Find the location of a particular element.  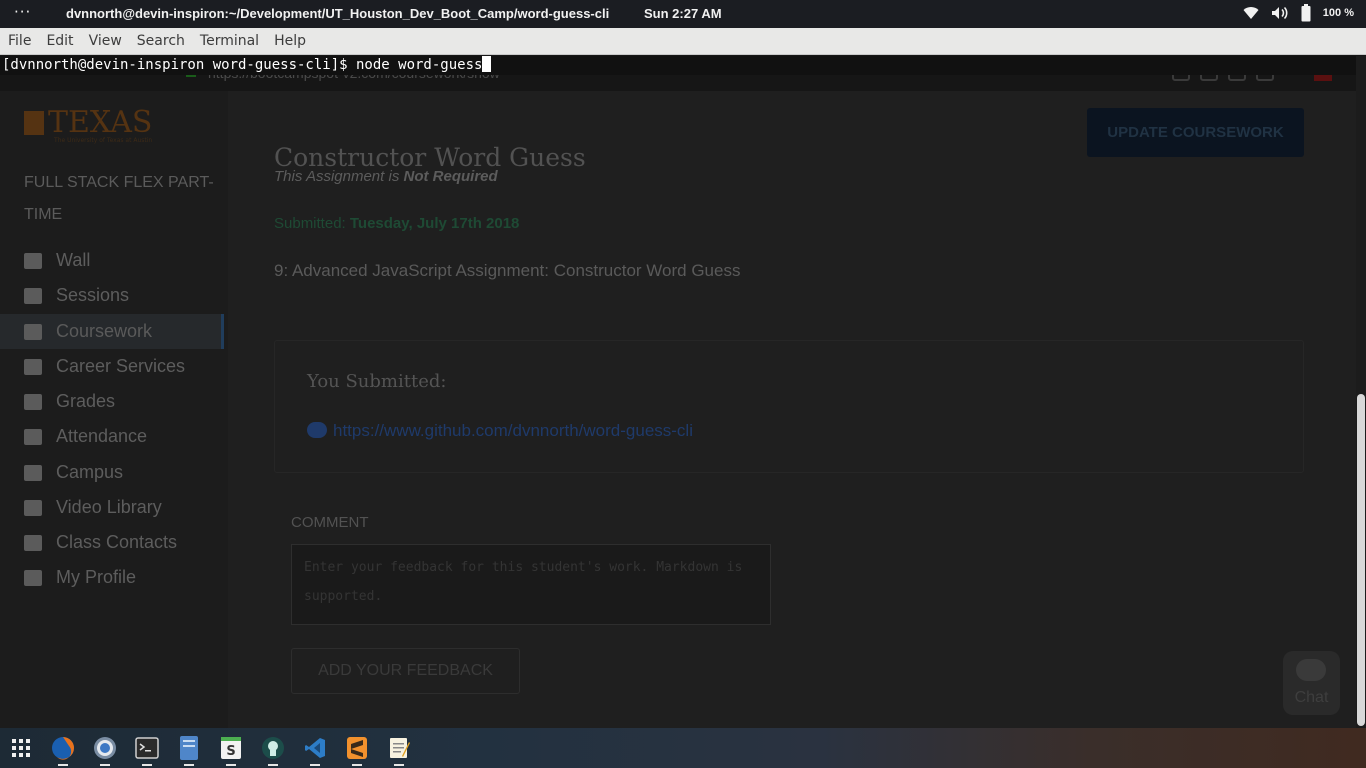

terminal-menu-bar: File Edit View Search Terminal Help is located at coordinates (683, 41).